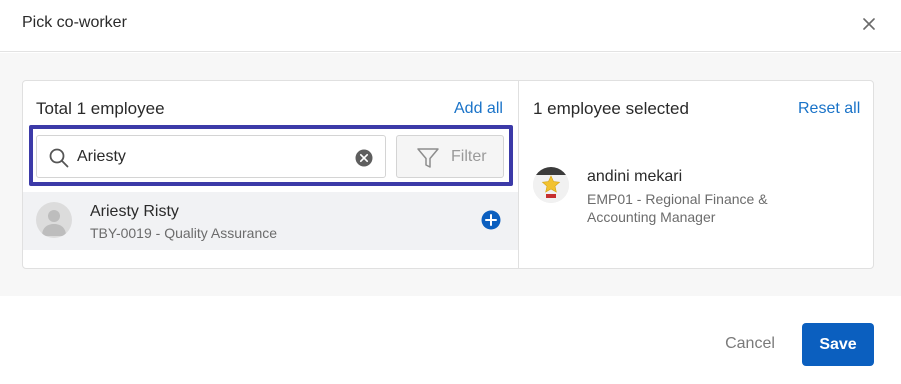  Describe the element at coordinates (184, 233) in the screenshot. I see `employee-detail: TBY-0019 - Quality Assurance` at that location.